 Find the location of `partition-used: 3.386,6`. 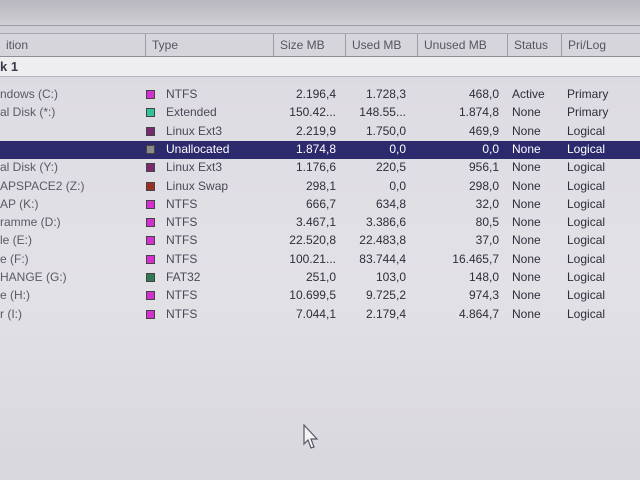

partition-used: 3.386,6 is located at coordinates (385, 222).